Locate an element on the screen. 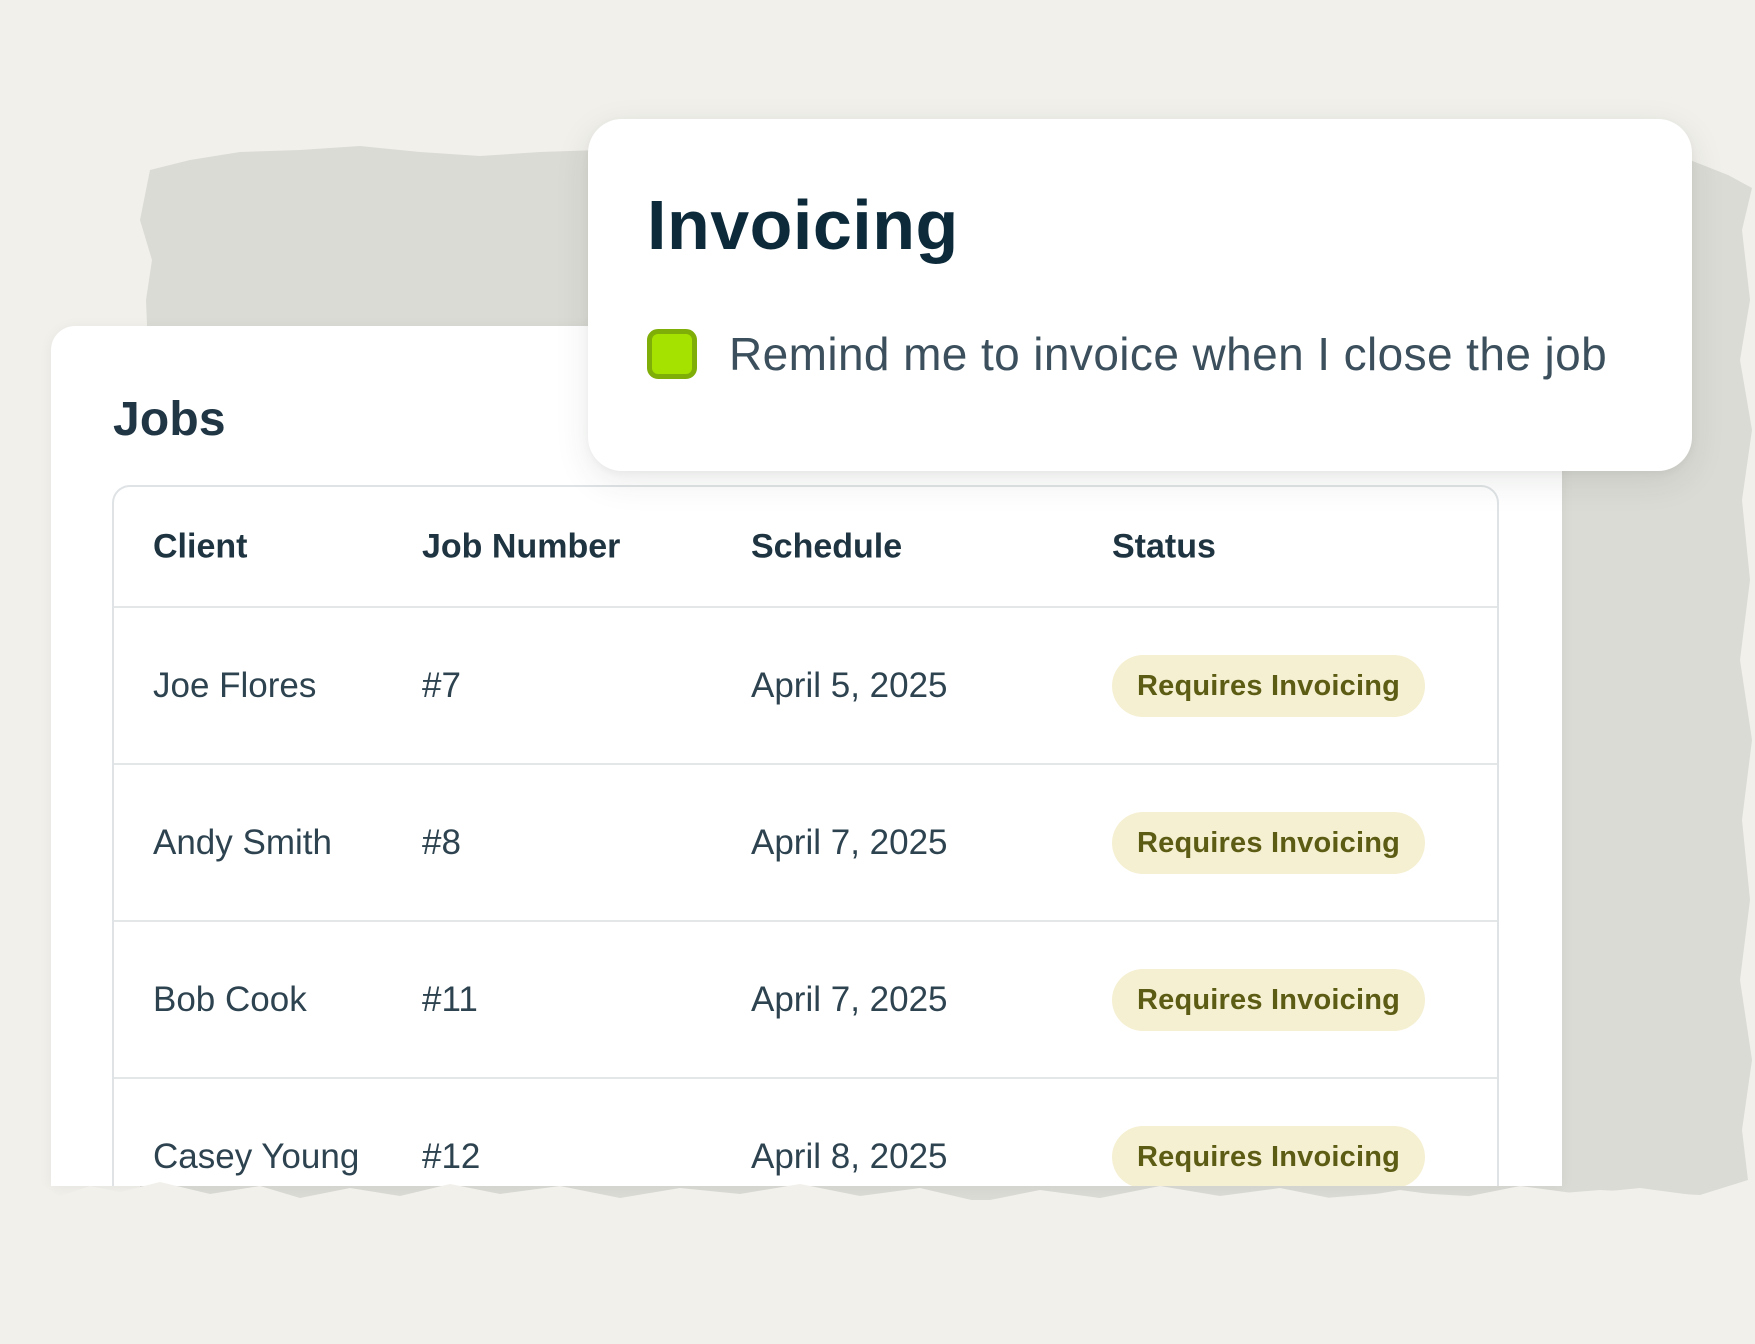 The width and height of the screenshot is (1755, 1344). table-header-row: Client Job Number Schedule Status is located at coordinates (805, 547).